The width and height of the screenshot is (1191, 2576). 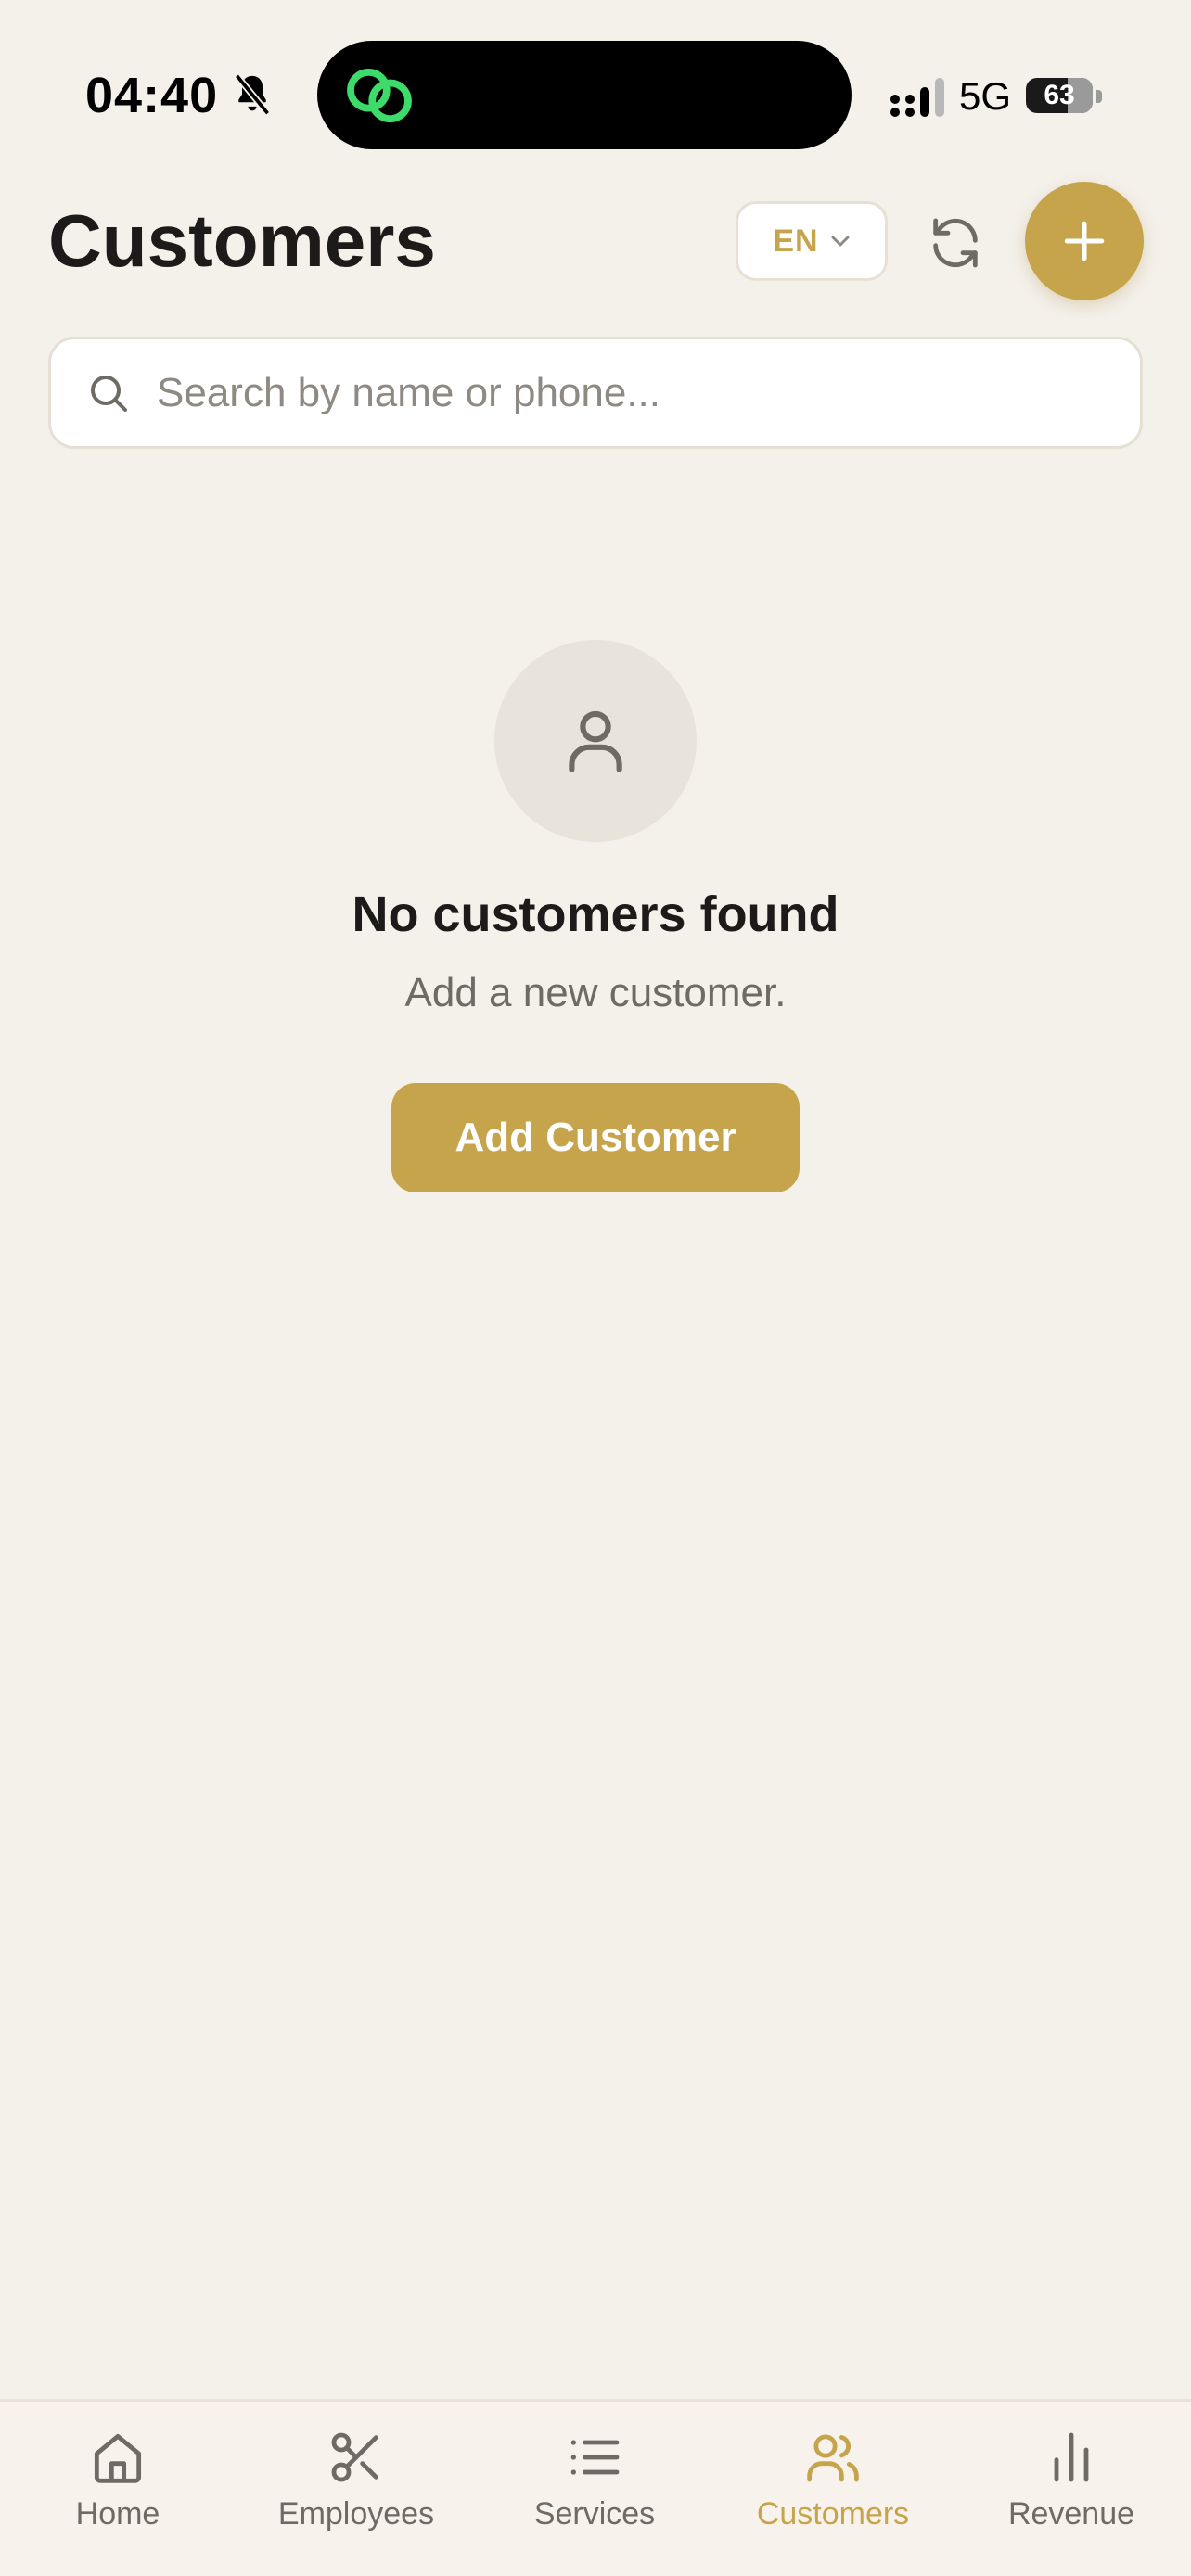 I want to click on search-icon, so click(x=109, y=393).